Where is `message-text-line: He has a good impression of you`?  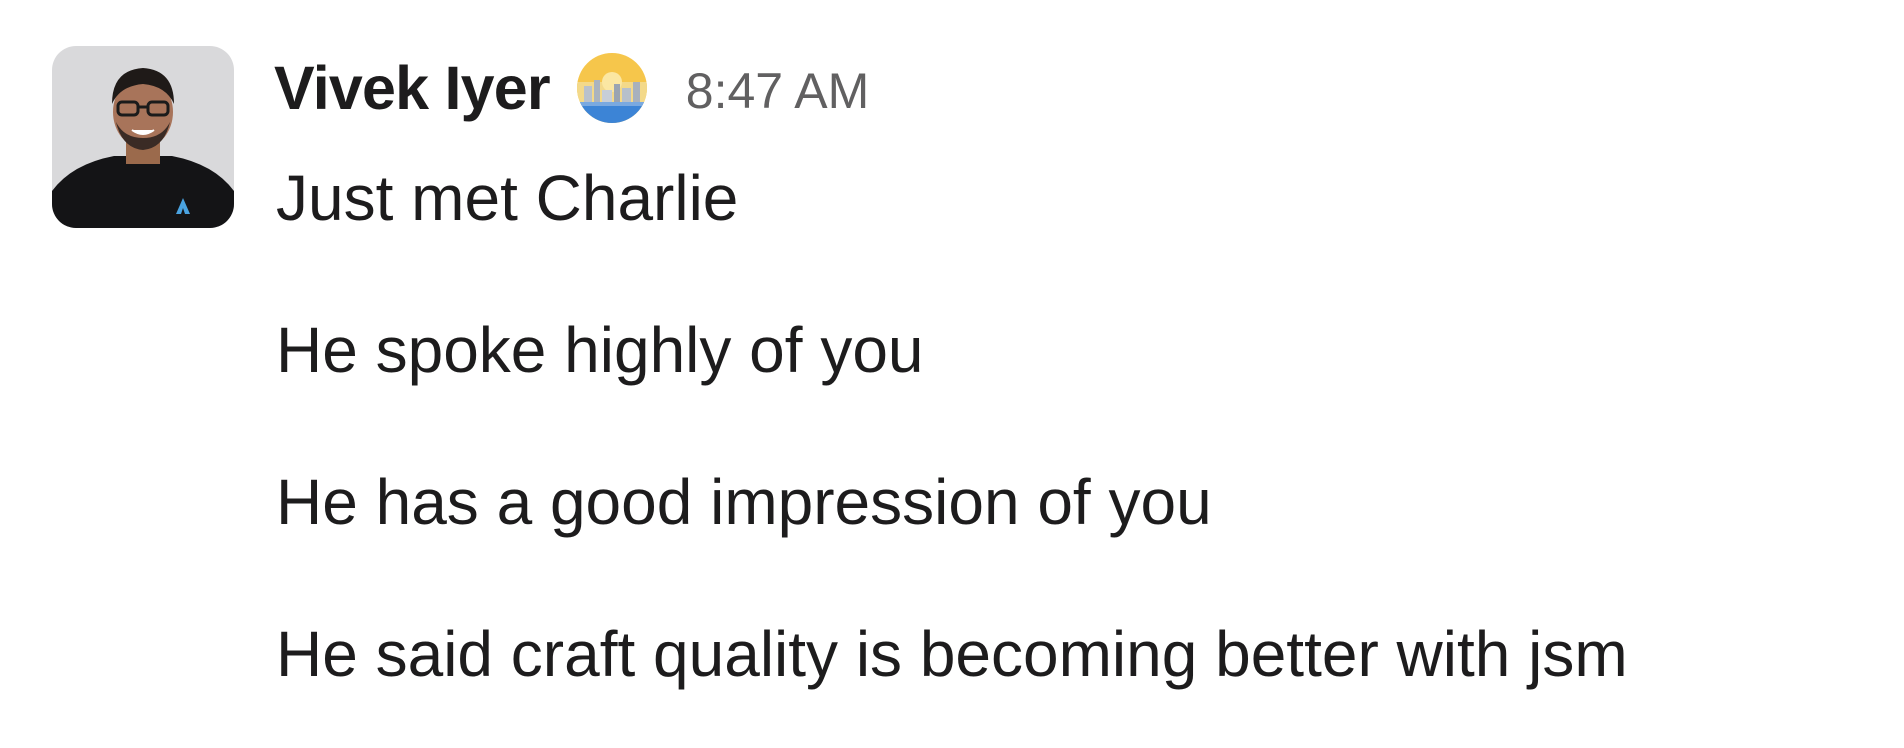
message-text-line: He has a good impression of you is located at coordinates (744, 502).